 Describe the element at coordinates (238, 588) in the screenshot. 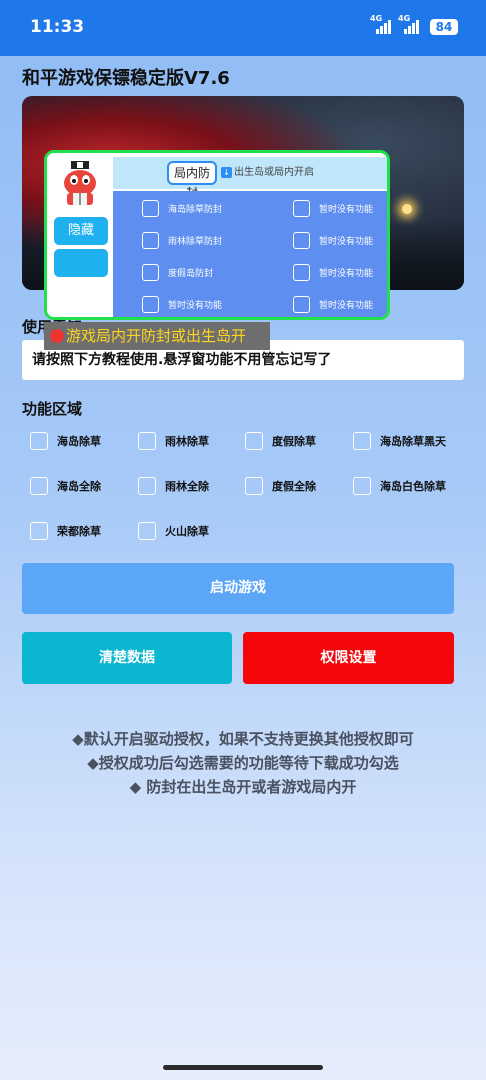

I see `start-game-button: 启动游戏` at that location.